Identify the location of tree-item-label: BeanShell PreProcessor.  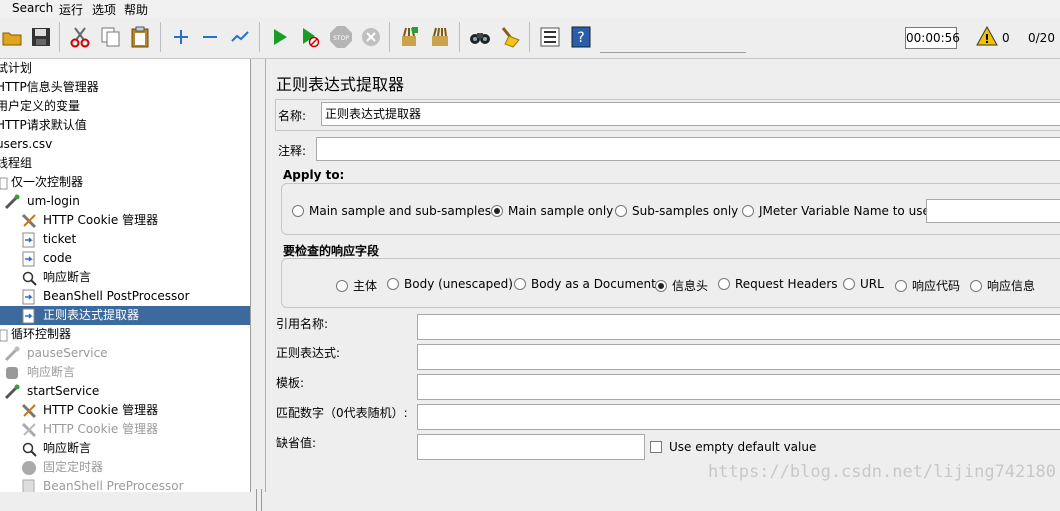
(113, 485).